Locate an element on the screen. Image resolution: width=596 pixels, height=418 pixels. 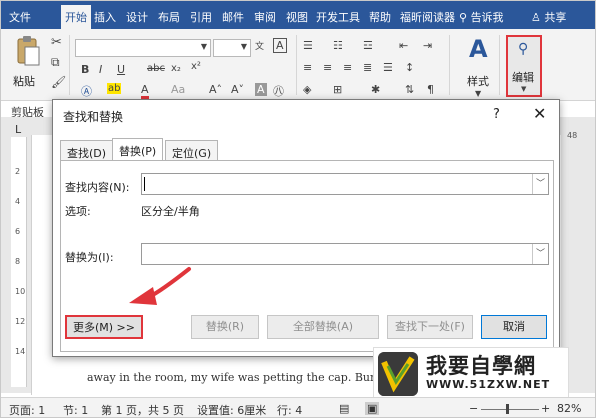
text-effects-icon: Ⓐ is located at coordinates (86, 91).